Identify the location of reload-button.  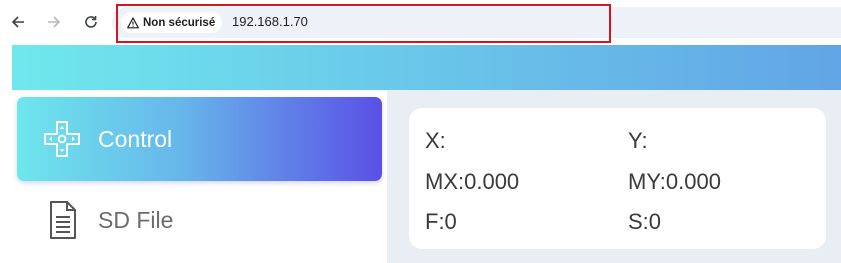
(91, 22).